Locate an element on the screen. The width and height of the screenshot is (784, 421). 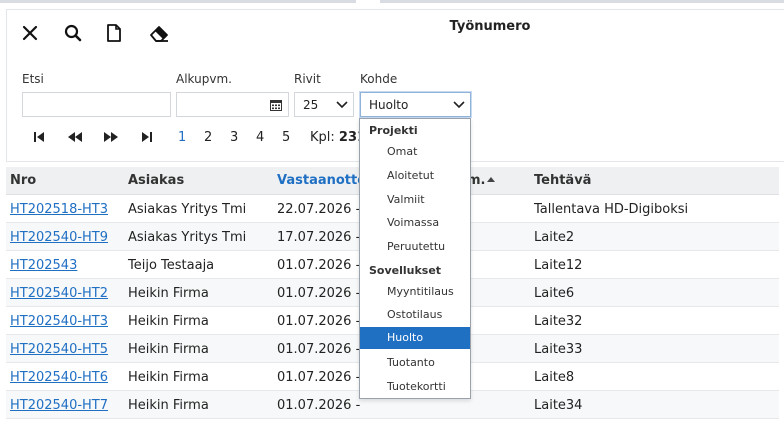
first-page-button is located at coordinates (39, 137).